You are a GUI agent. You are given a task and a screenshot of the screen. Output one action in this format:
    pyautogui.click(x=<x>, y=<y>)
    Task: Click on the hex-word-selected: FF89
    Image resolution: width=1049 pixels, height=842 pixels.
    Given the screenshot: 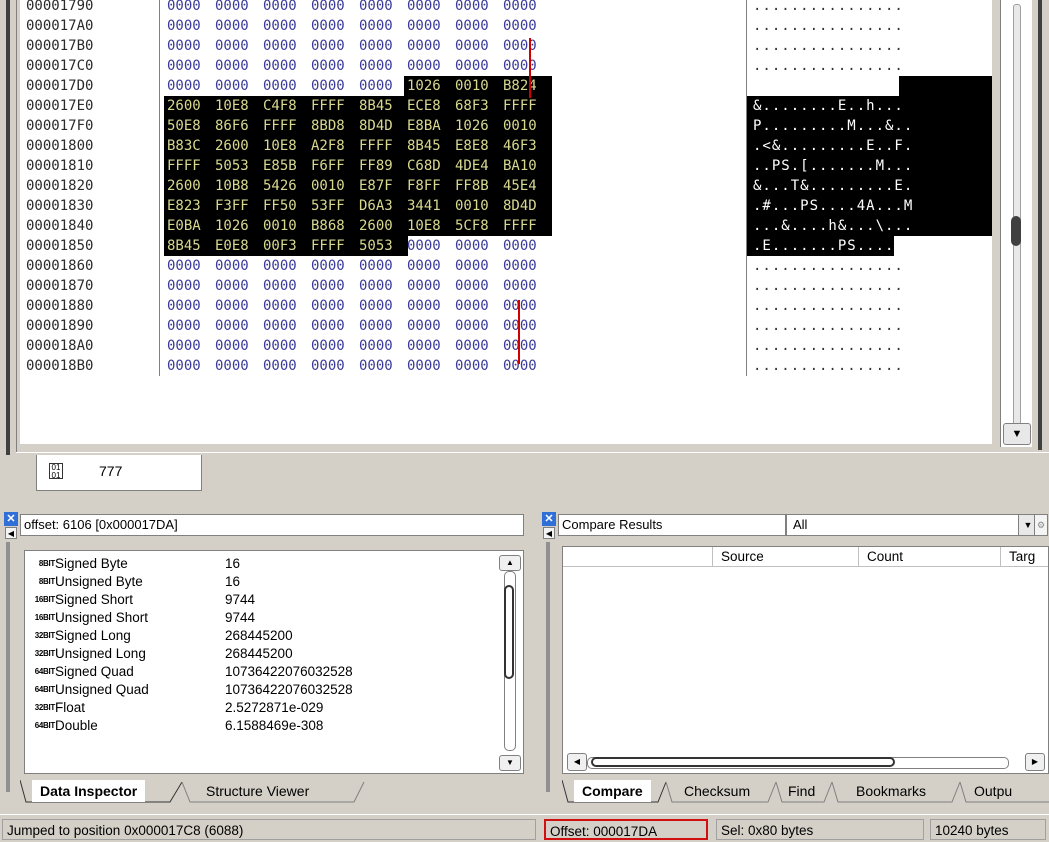 What is the action you would take?
    pyautogui.click(x=382, y=166)
    